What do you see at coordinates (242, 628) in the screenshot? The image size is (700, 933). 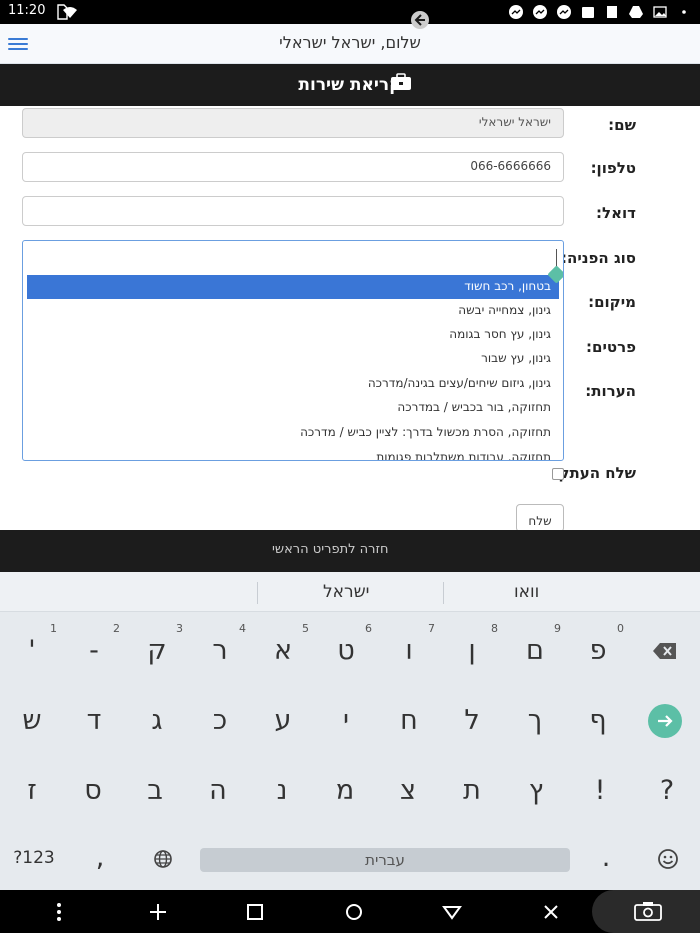 I see `key-hint: 4` at bounding box center [242, 628].